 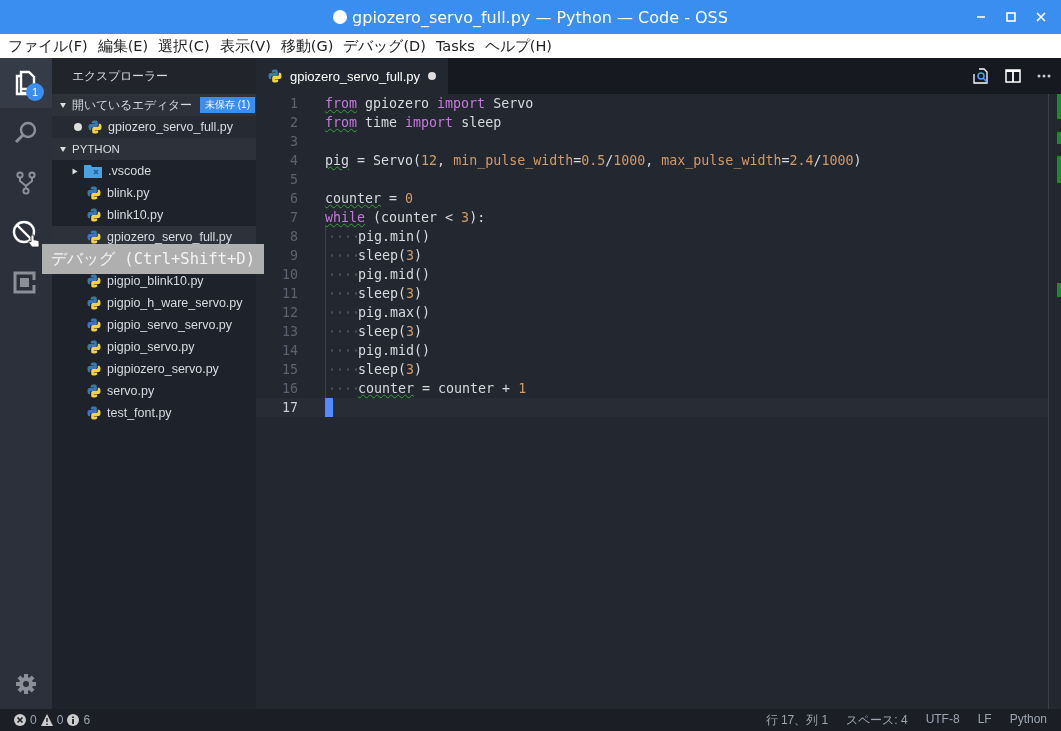 What do you see at coordinates (442, 388) in the screenshot?
I see `code-line: counter = counter + 1` at bounding box center [442, 388].